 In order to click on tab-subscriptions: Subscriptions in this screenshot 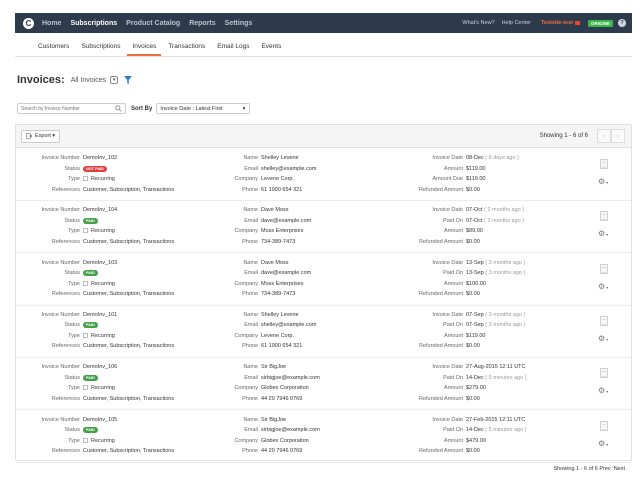, I will do `click(100, 49)`.